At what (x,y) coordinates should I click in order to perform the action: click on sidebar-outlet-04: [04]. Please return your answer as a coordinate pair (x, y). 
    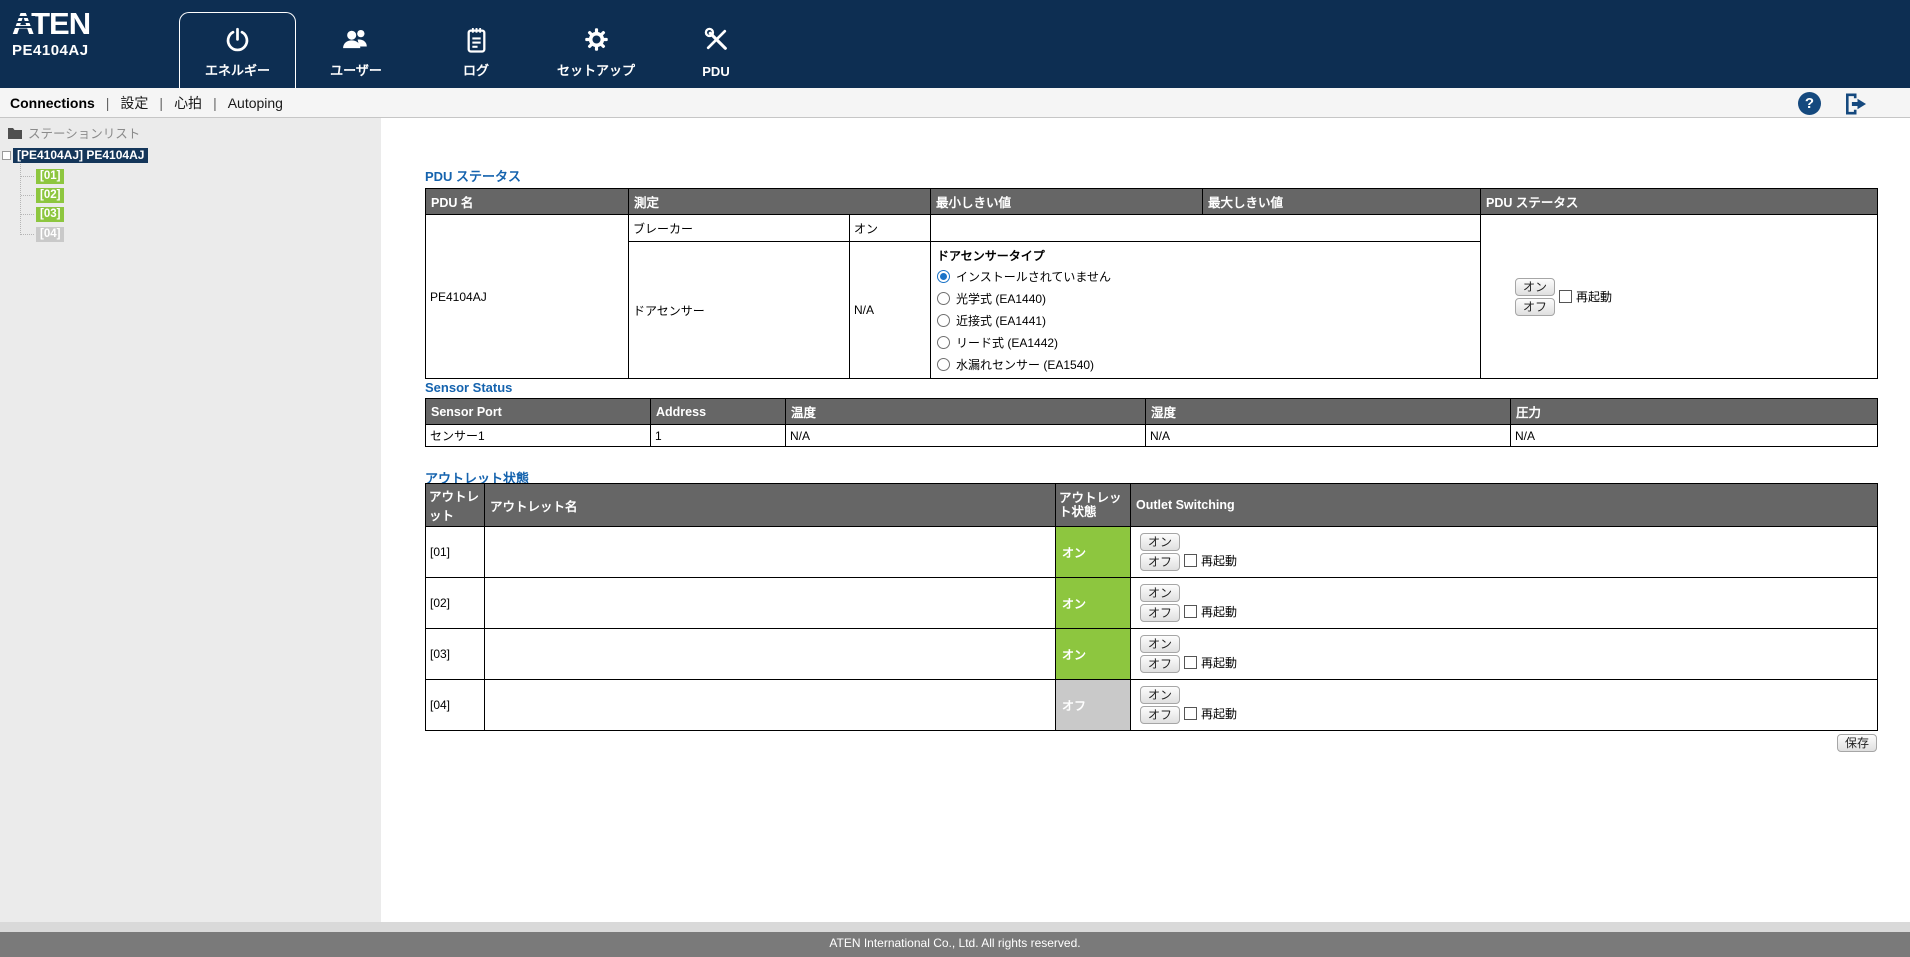
    Looking at the image, I should click on (50, 234).